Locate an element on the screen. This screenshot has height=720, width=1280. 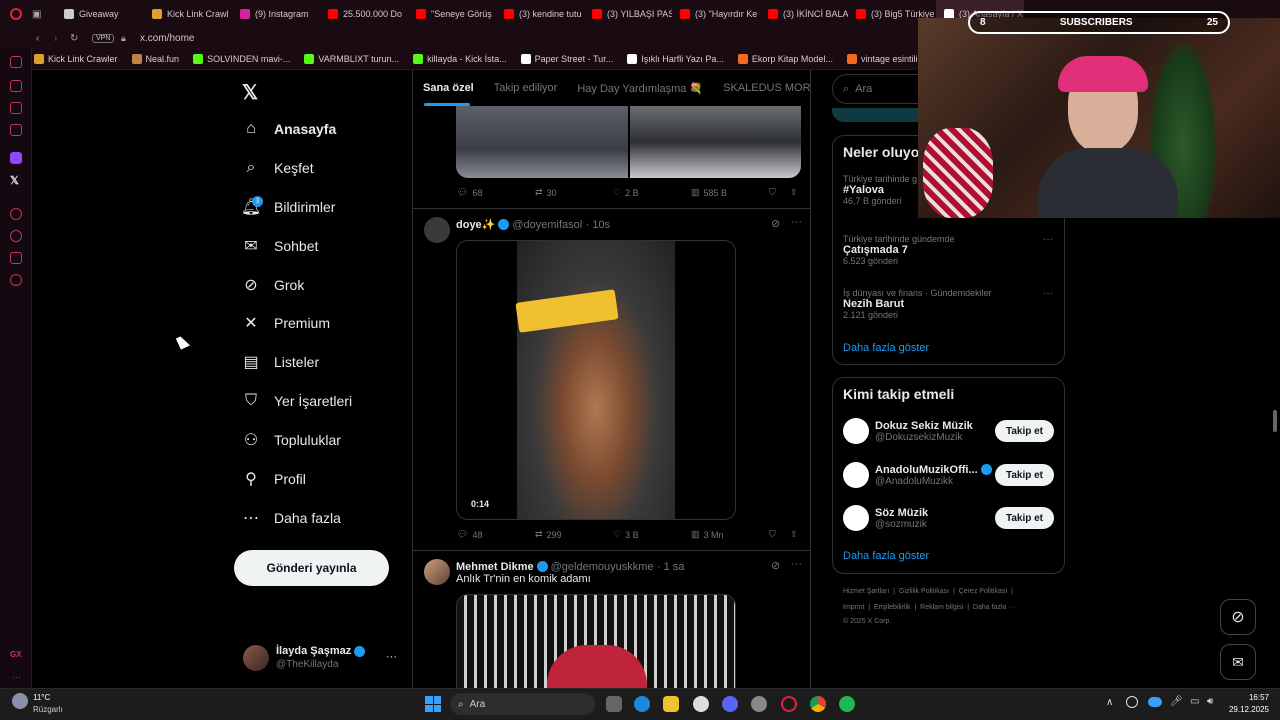
follow-suggestion: Söz Müzik @sozmuzik Takip et is located at coordinates (949, 523).